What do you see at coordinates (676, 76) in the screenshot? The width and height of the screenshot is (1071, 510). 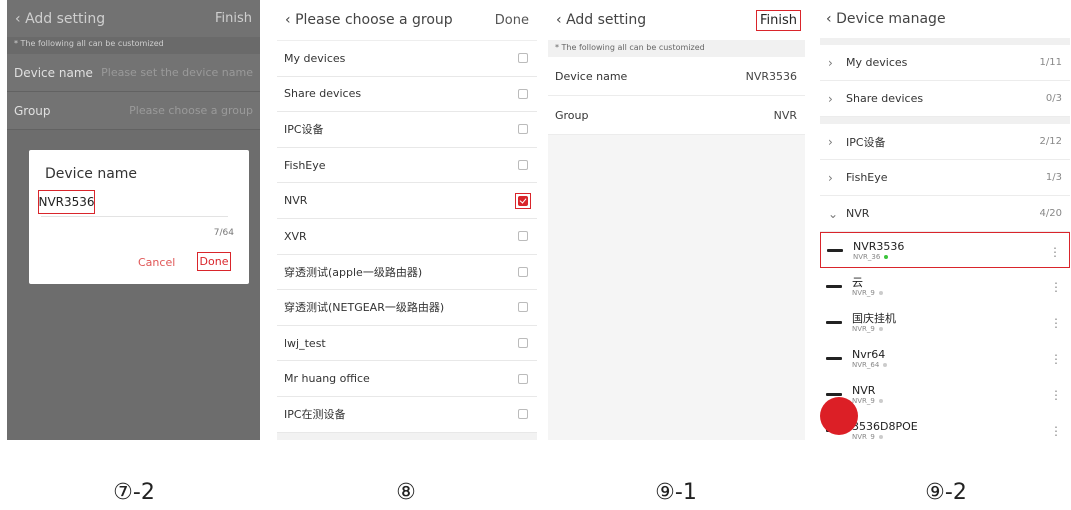 I see `device-name-row: Device name NVR3536` at bounding box center [676, 76].